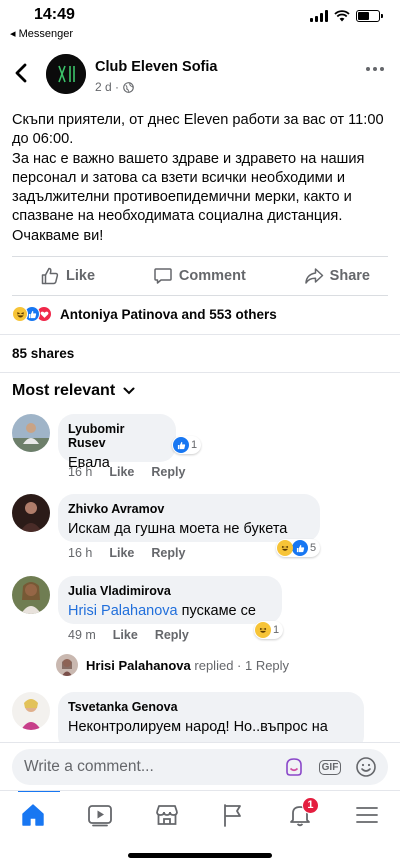 The width and height of the screenshot is (400, 866). What do you see at coordinates (300, 815) in the screenshot?
I see `tab-notifications: 1` at bounding box center [300, 815].